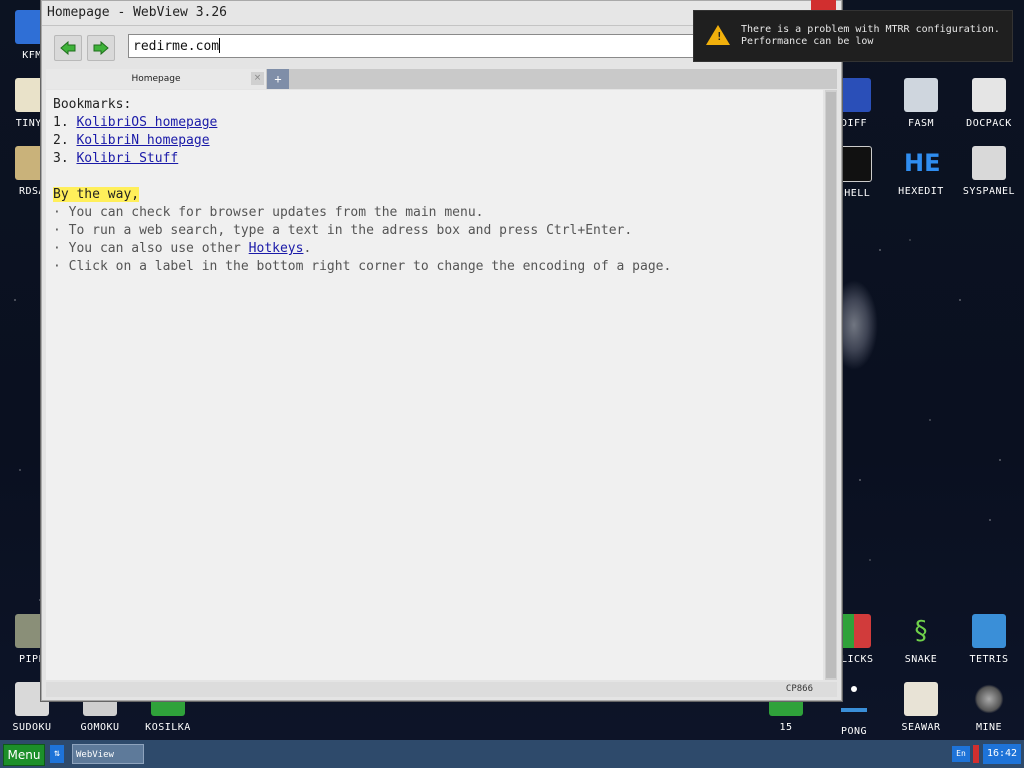  I want to click on fasm-icon, so click(921, 95).